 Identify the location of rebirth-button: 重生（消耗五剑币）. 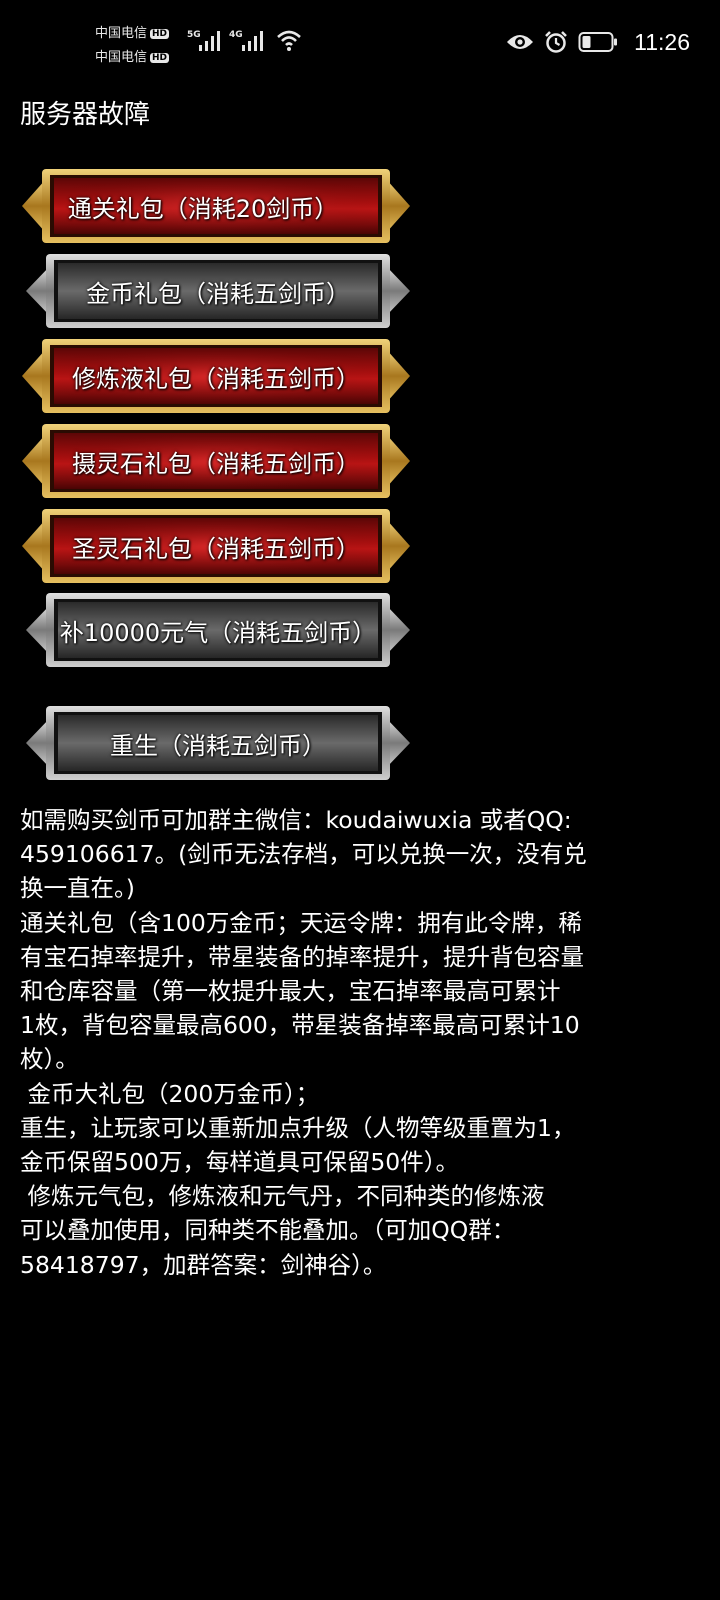
(218, 743).